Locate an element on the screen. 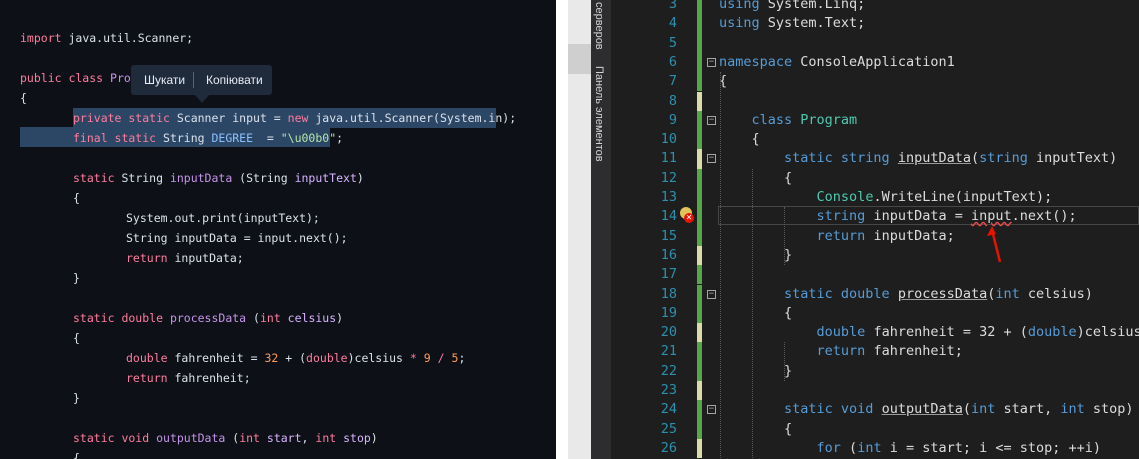 This screenshot has width=1139, height=459. line-number: 13 is located at coordinates (668, 197).